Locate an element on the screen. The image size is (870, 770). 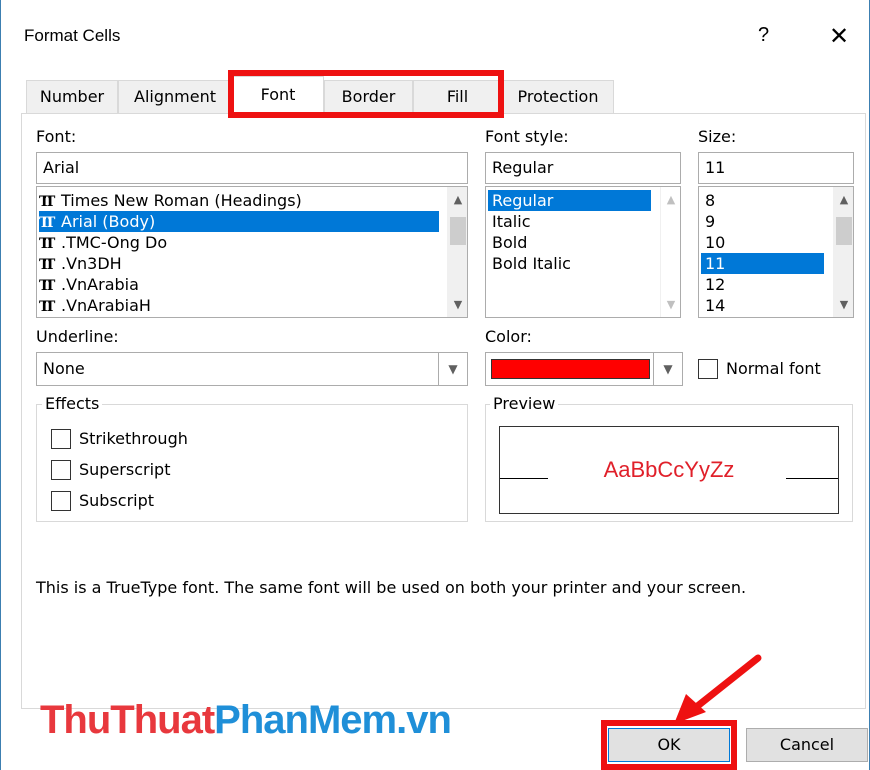
list-item: TT .VnArabiaH is located at coordinates (239, 305).